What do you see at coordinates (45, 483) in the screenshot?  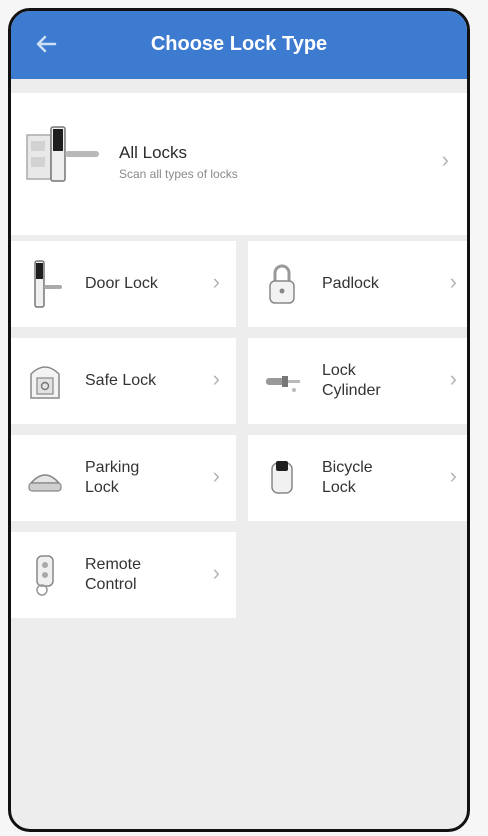 I see `parking-lock-icon` at bounding box center [45, 483].